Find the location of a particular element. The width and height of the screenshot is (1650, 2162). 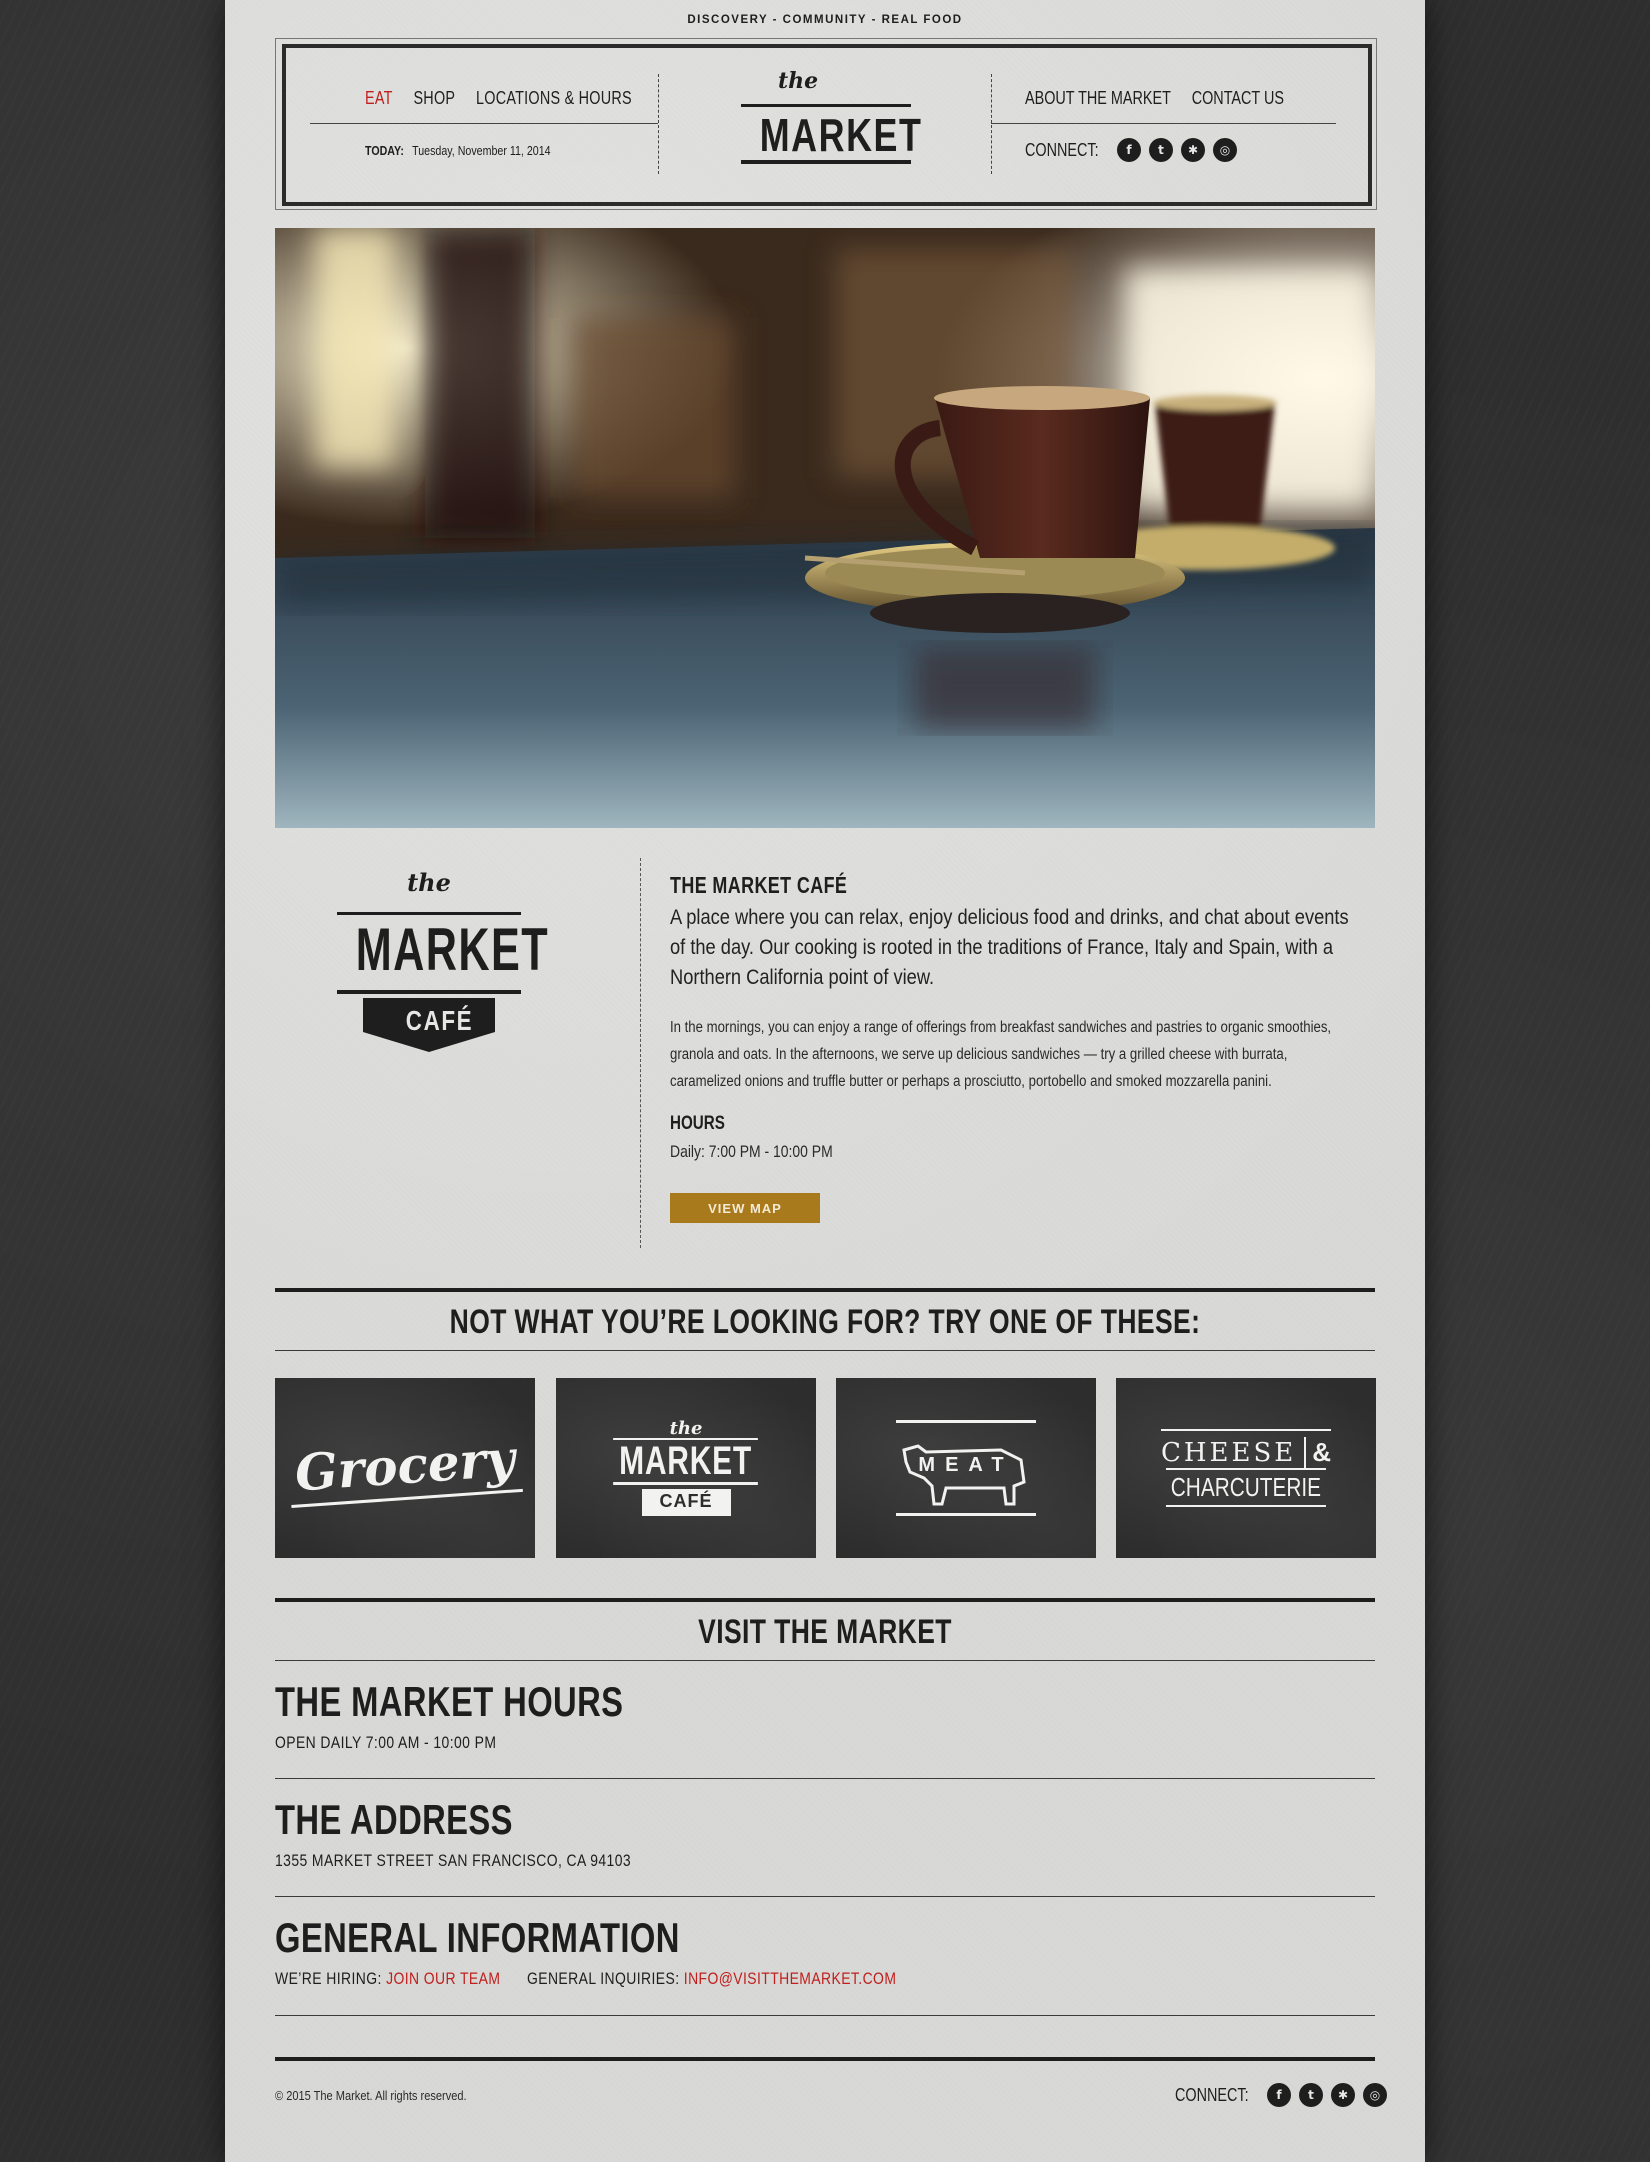

suggest-rule-top is located at coordinates (825, 1290).